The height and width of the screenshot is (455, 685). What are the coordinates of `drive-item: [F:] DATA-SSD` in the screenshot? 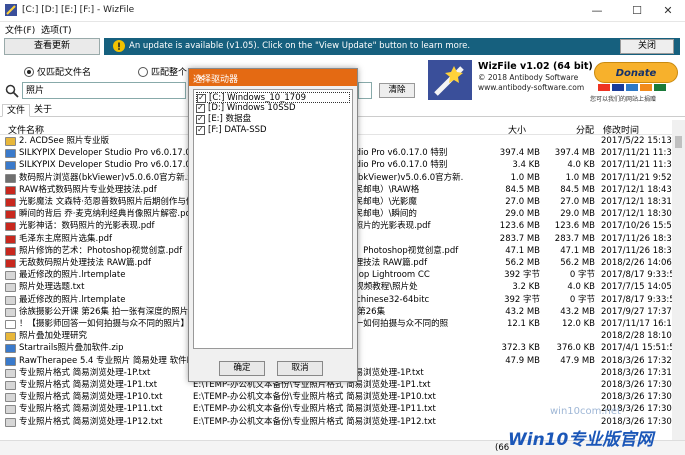 It's located at (231, 130).